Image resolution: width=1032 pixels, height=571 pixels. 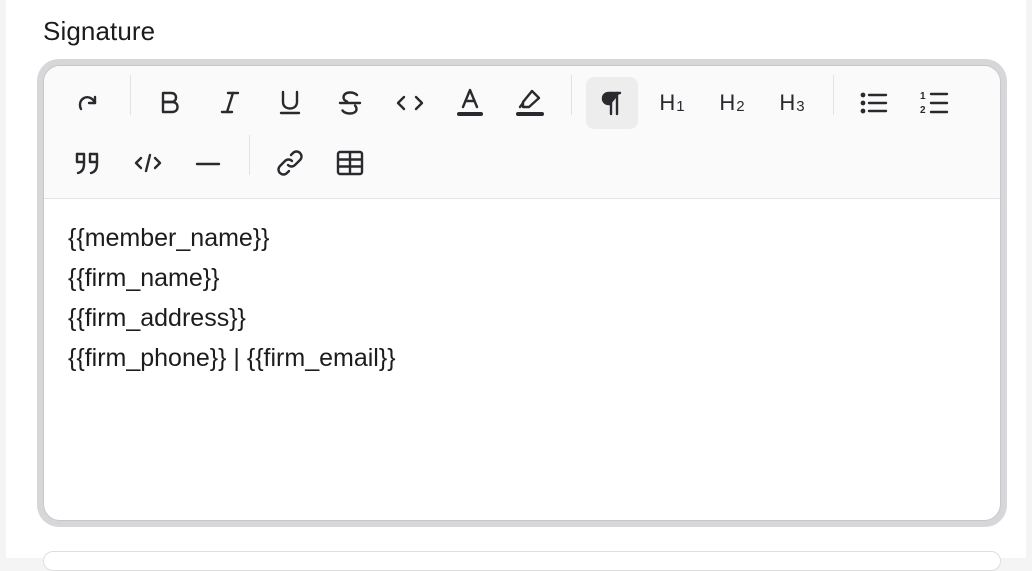 I want to click on quote-icon, so click(x=88, y=163).